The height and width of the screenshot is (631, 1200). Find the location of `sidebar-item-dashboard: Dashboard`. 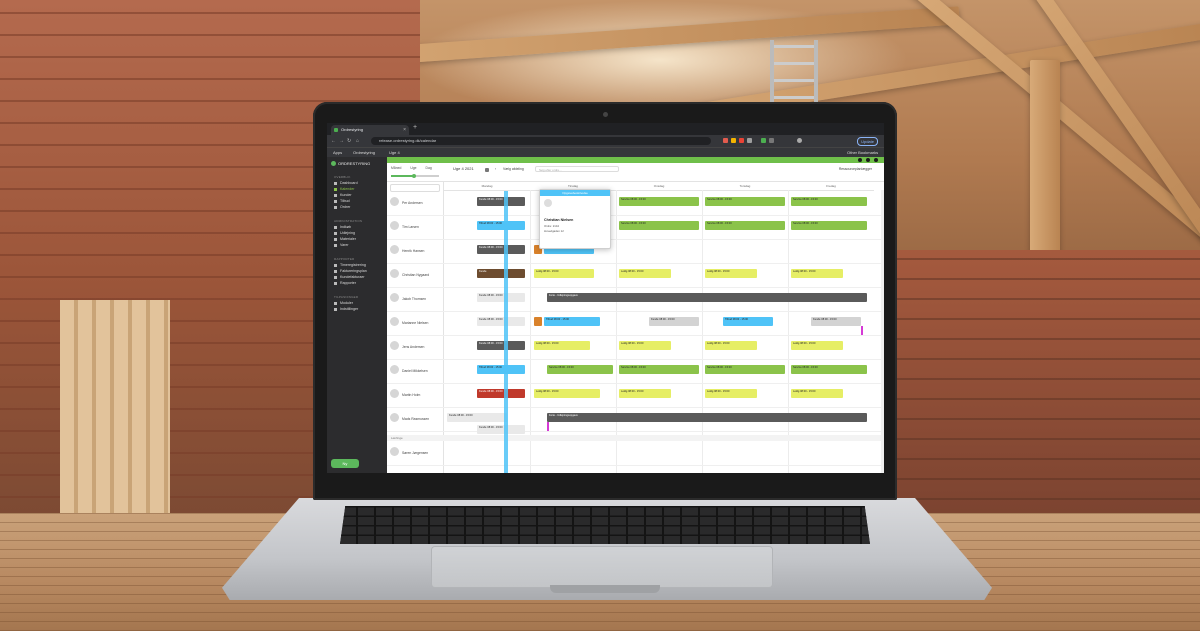

sidebar-item-dashboard: Dashboard is located at coordinates (346, 183).